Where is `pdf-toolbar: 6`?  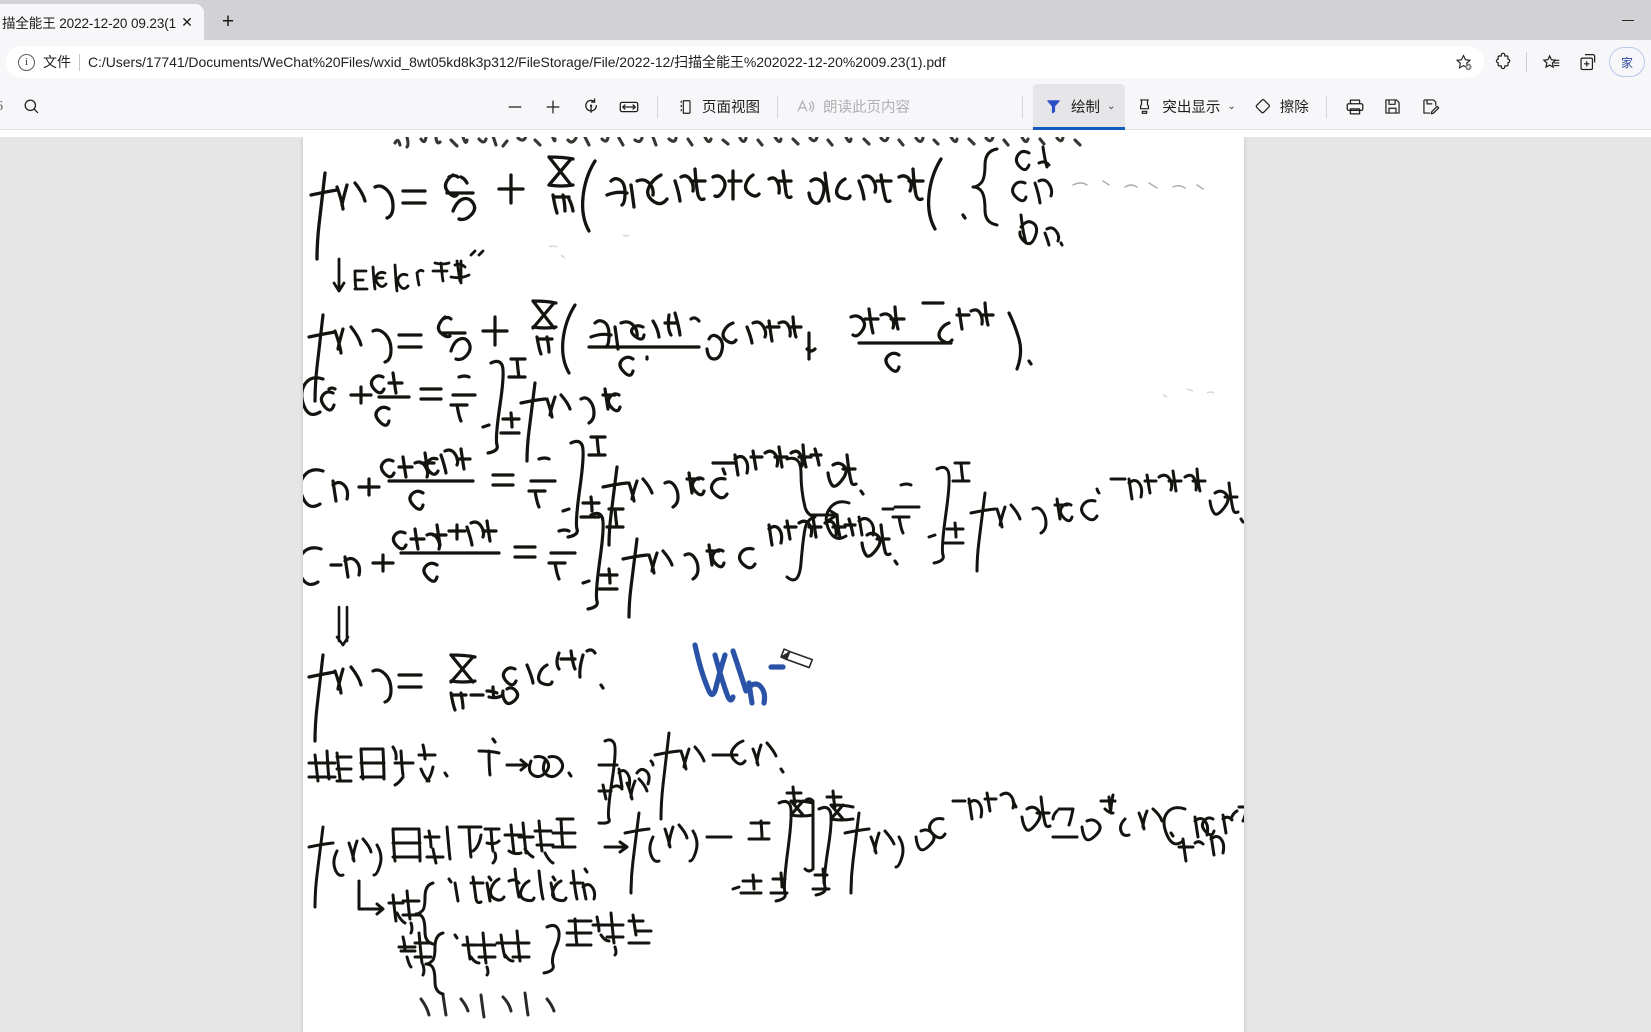
pdf-toolbar: 6 is located at coordinates (825, 106).